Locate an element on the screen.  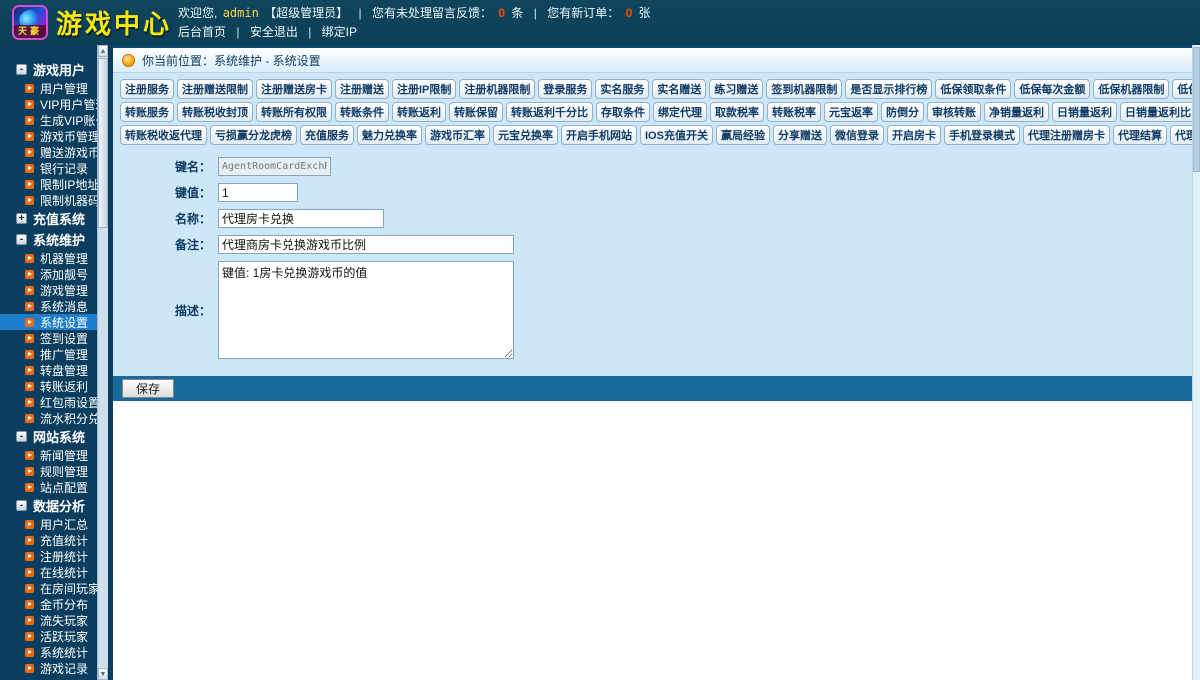
save-button: 保存 is located at coordinates (148, 388).